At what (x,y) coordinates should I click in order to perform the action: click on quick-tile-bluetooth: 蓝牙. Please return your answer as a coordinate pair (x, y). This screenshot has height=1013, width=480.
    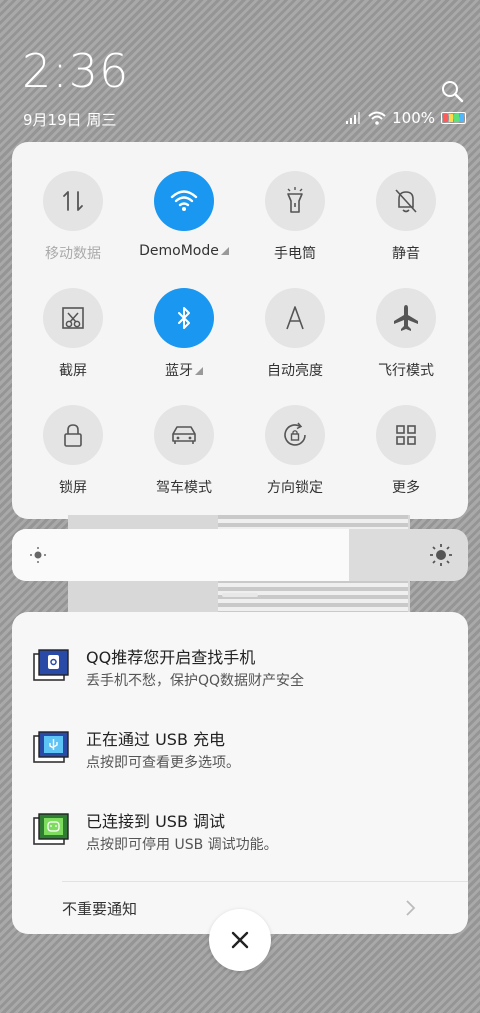
    Looking at the image, I should click on (184, 334).